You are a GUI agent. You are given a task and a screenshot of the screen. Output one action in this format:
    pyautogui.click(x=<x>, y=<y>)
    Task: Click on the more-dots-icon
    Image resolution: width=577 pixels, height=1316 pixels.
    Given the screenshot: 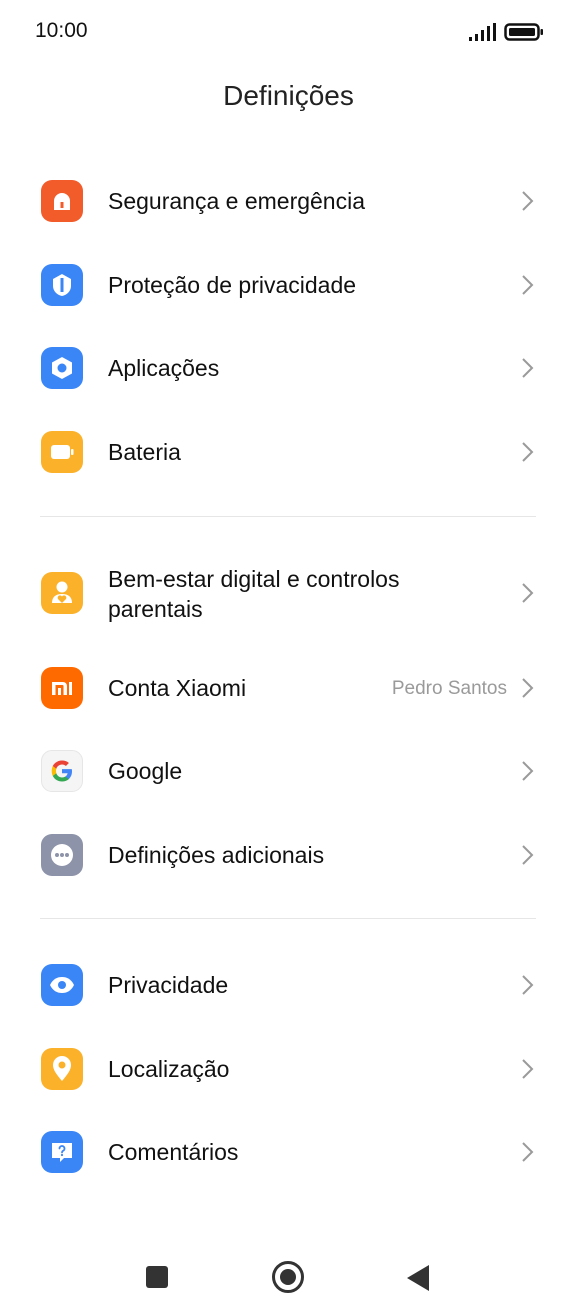 What is the action you would take?
    pyautogui.click(x=62, y=855)
    